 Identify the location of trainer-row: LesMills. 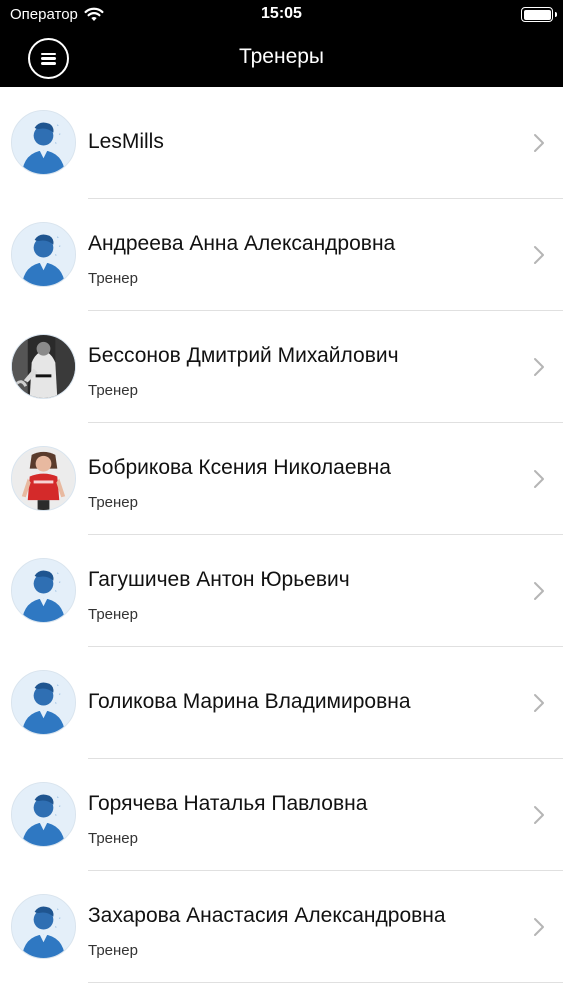
(281, 143).